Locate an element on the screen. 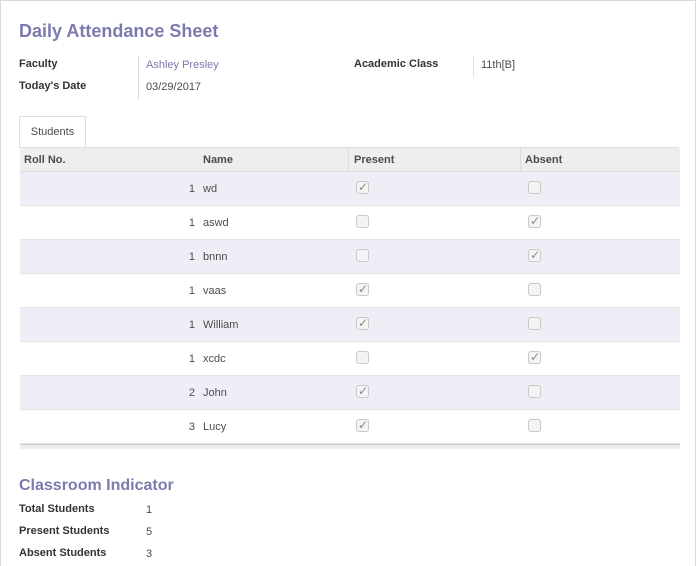 This screenshot has height=566, width=698. roll-no-cell: 2 is located at coordinates (191, 393).